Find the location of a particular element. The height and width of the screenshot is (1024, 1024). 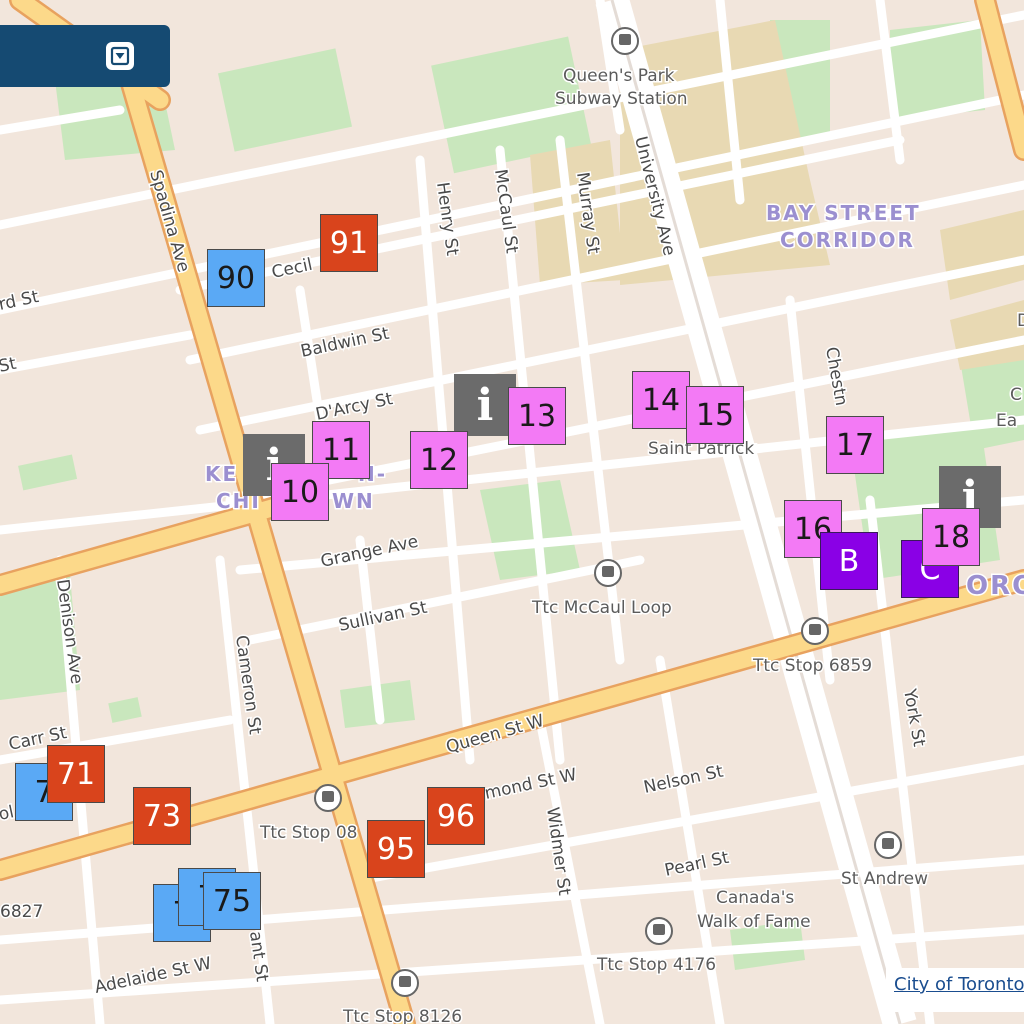

street-label-york: York St is located at coordinates (914, 717).